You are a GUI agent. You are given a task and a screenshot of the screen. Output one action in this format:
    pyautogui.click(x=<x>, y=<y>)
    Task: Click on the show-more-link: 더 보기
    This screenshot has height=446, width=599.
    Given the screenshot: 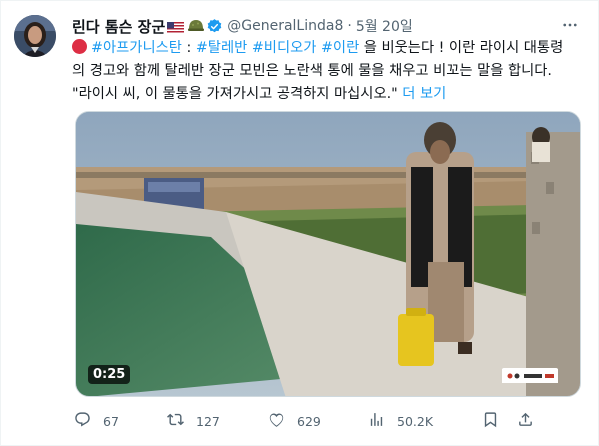 What is the action you would take?
    pyautogui.click(x=424, y=94)
    